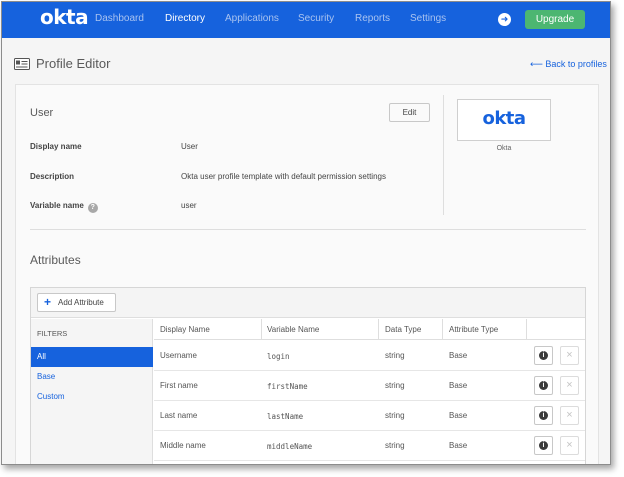 Image resolution: width=624 pixels, height=477 pixels. I want to click on row-variable-name: lastName, so click(285, 416).